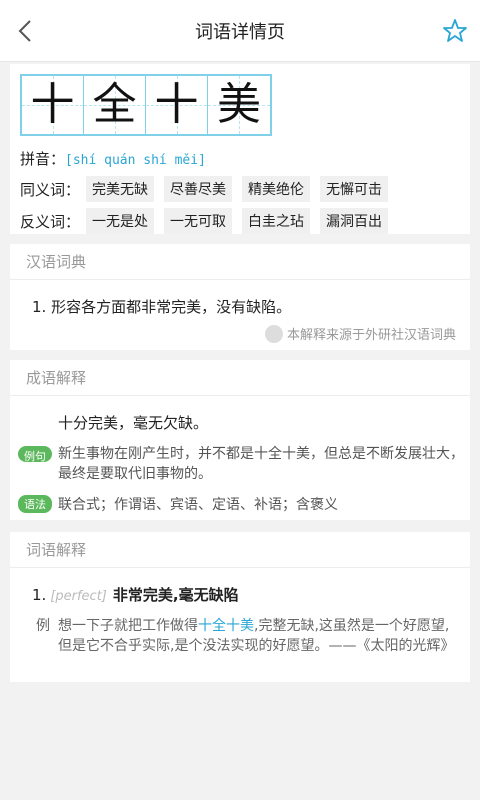  Describe the element at coordinates (35, 454) in the screenshot. I see `example-badge: 例句` at that location.